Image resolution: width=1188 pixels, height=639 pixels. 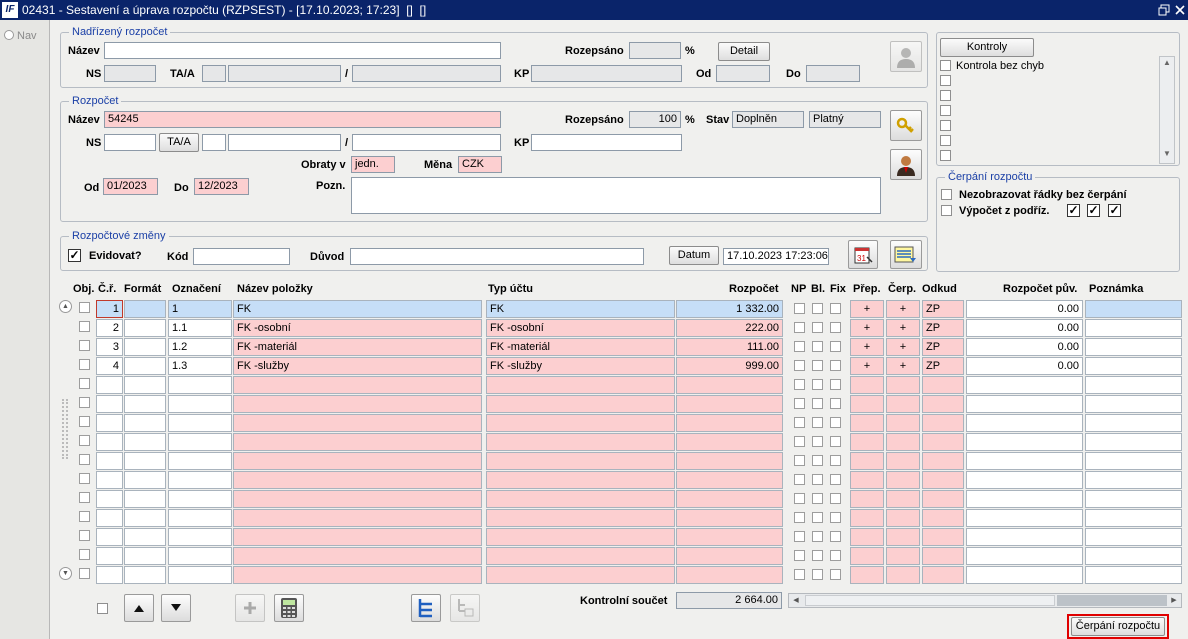 I want to click on evidovat-checkbox: ✓, so click(x=74, y=255).